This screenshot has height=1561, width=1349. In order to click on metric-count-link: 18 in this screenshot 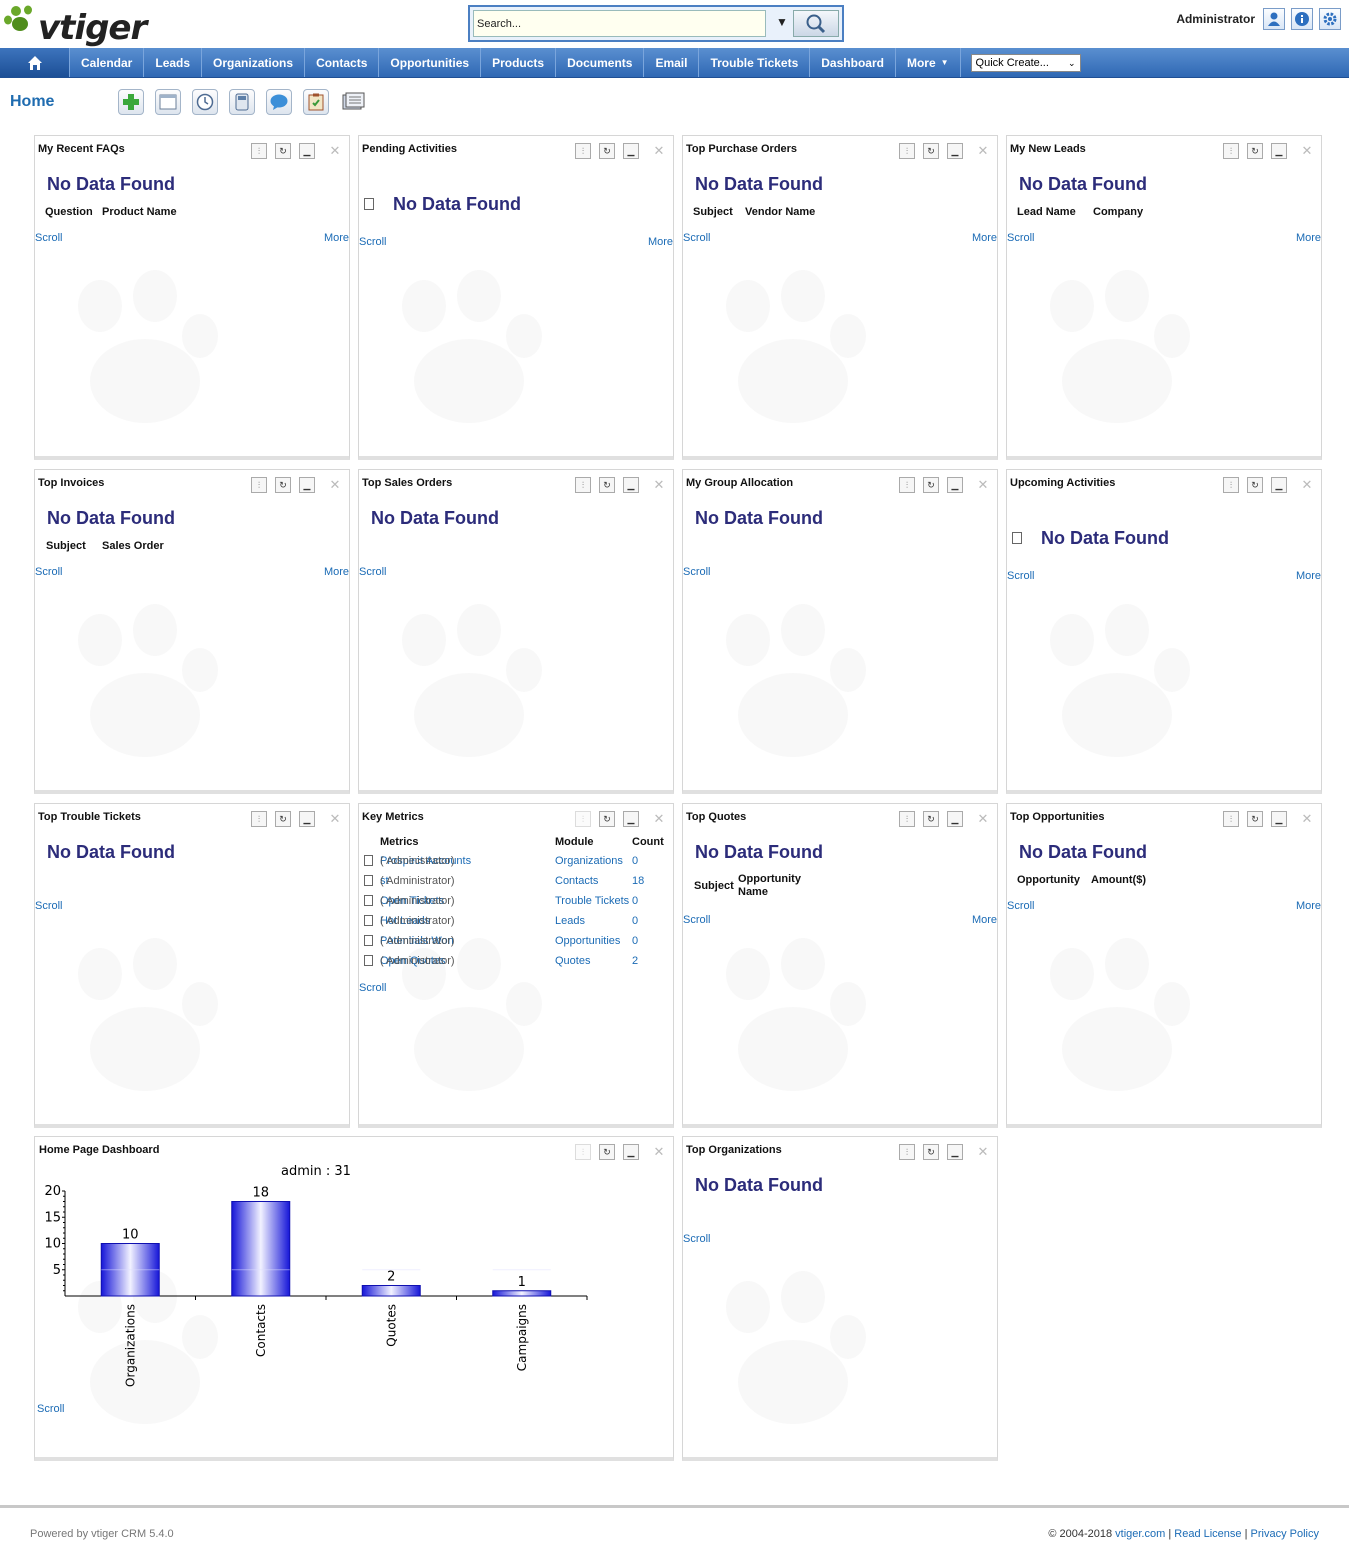, I will do `click(638, 881)`.